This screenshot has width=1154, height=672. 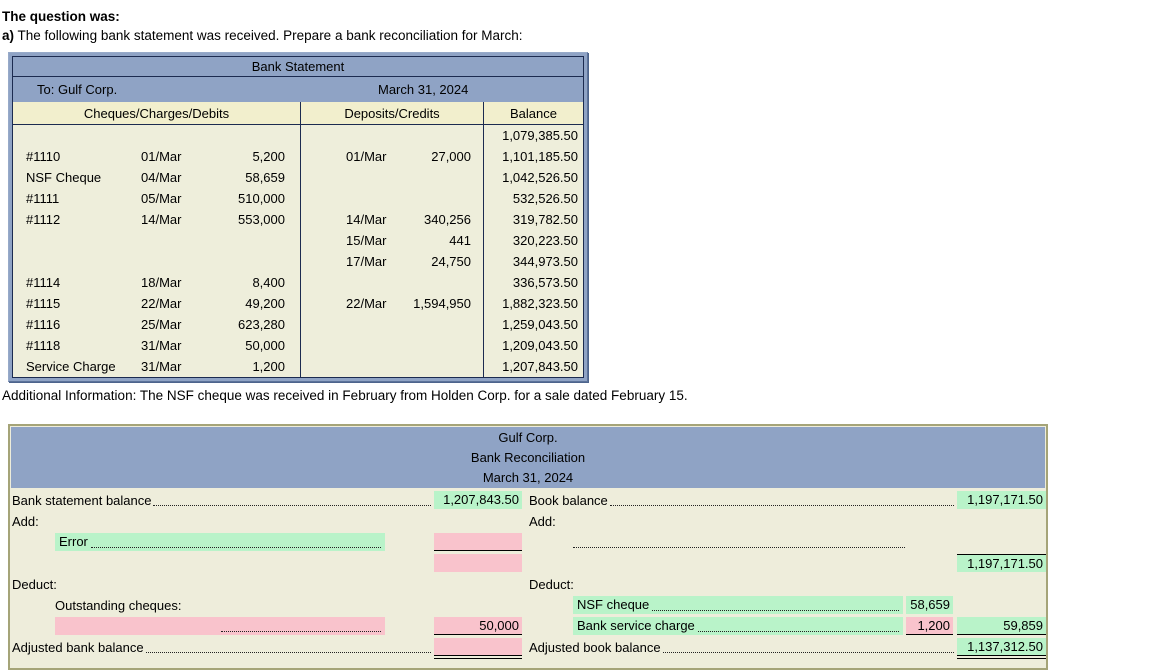 I want to click on statement-row: 1,079,385.50, so click(x=298, y=135).